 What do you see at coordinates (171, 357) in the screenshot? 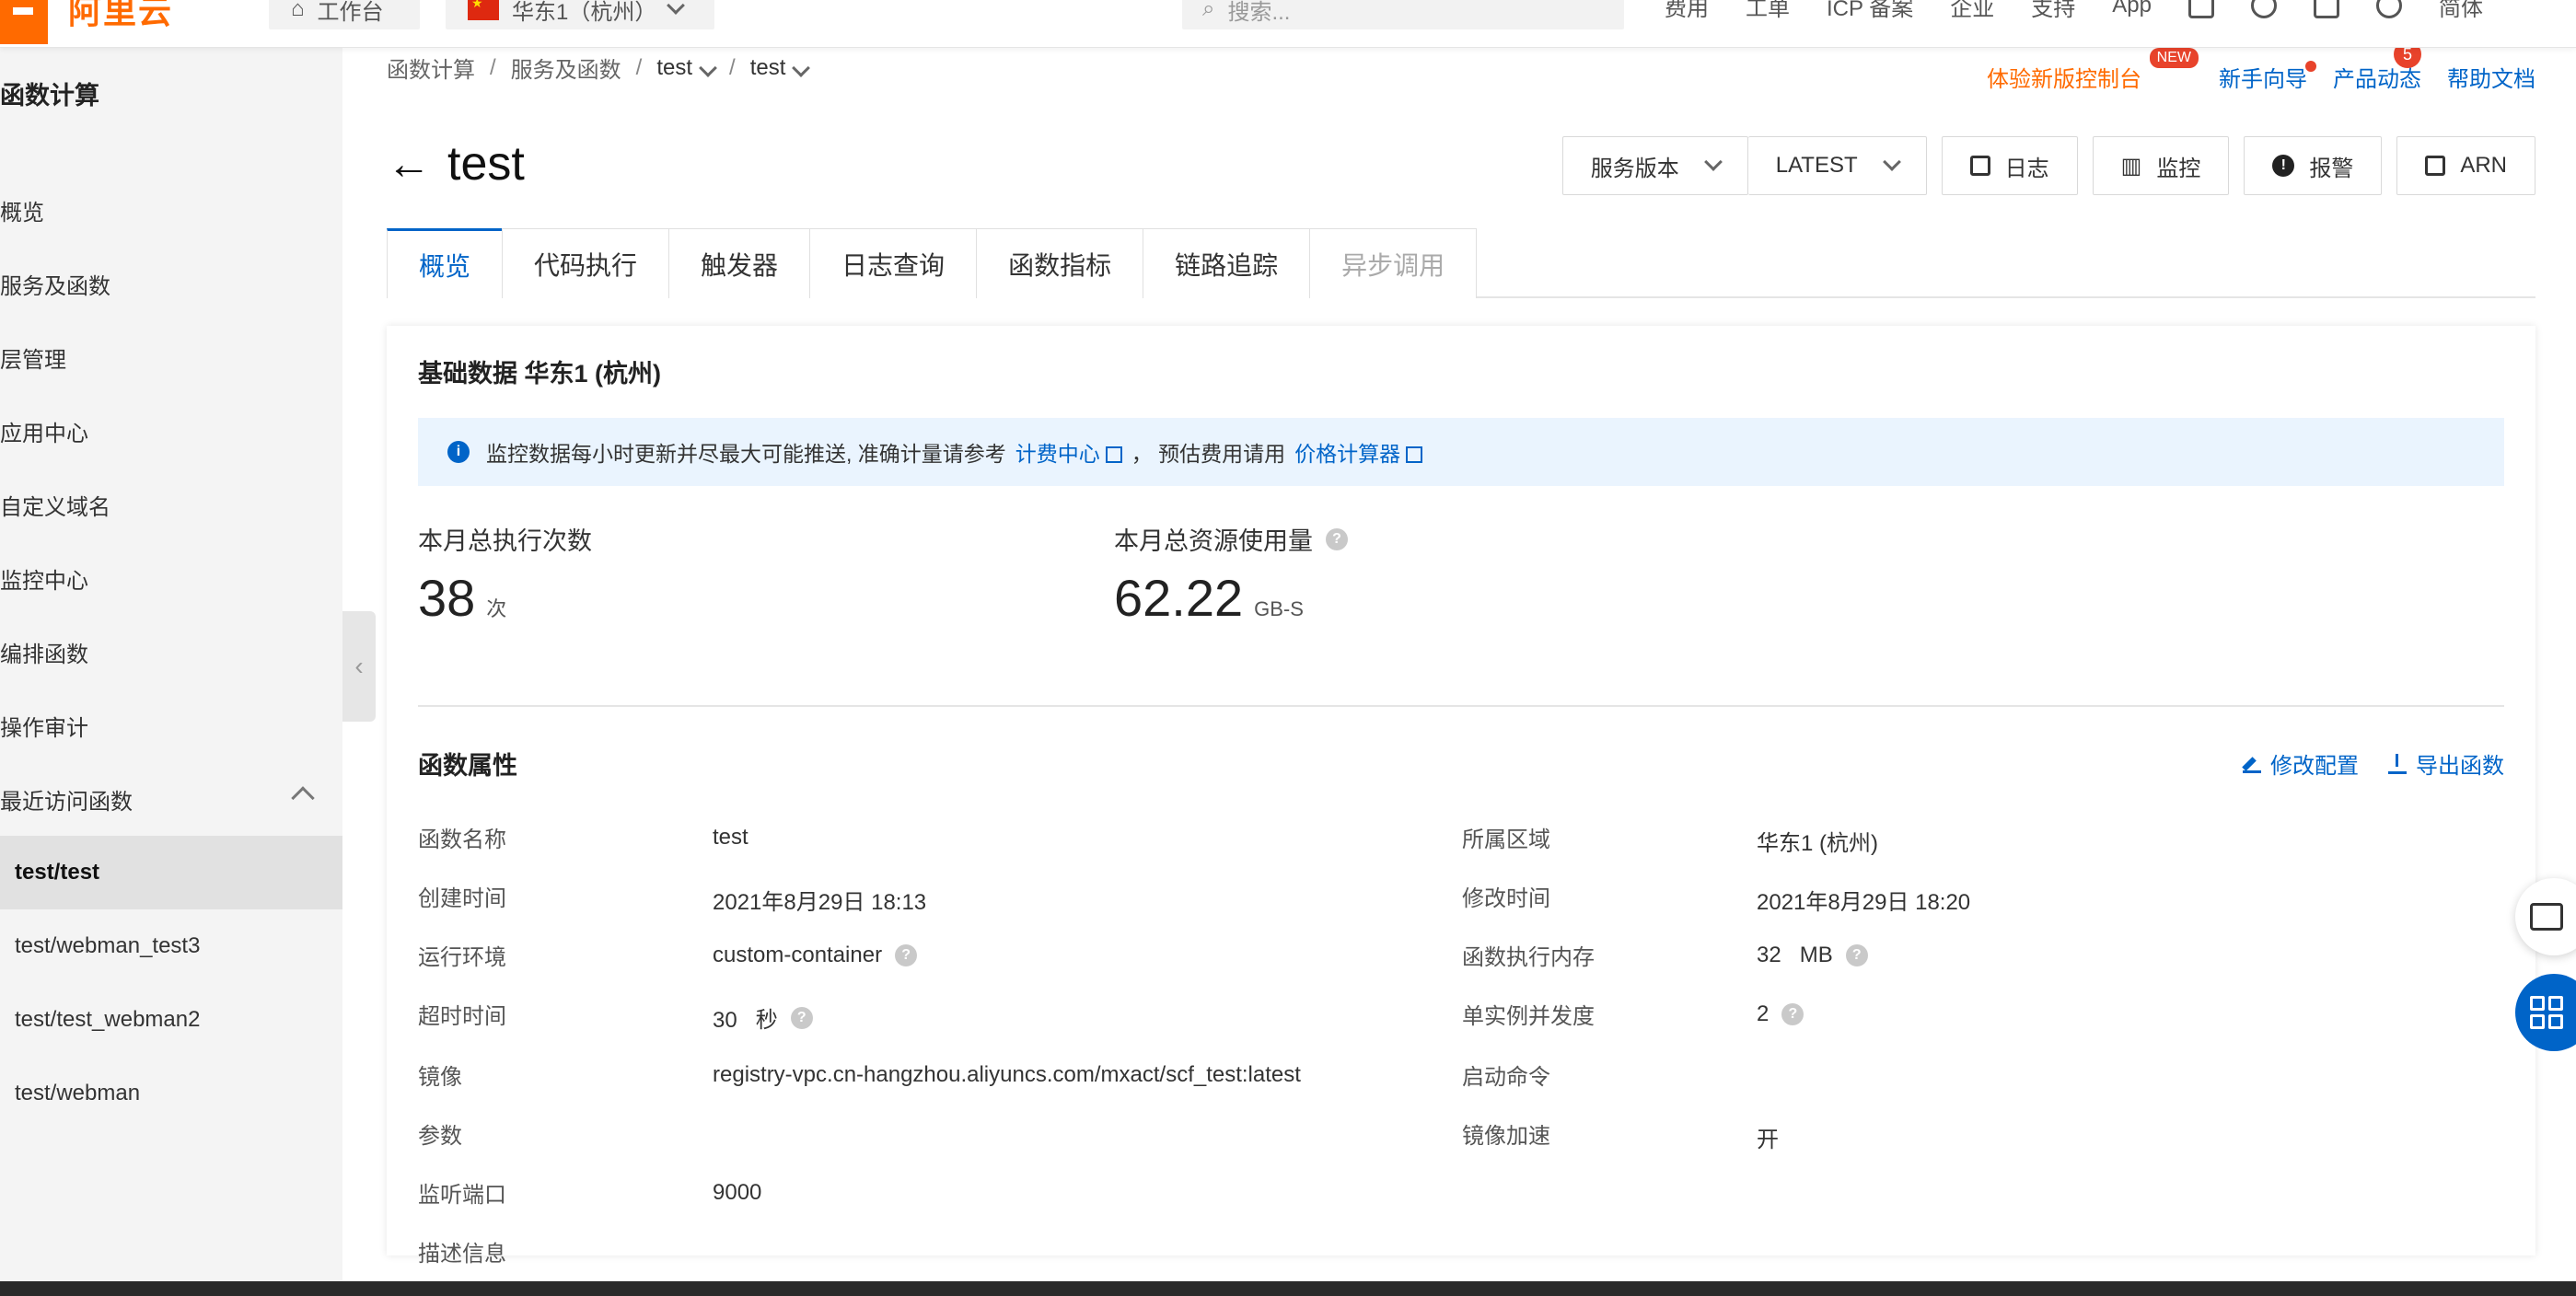
I see `sidebar-item-layers: 层管理` at bounding box center [171, 357].